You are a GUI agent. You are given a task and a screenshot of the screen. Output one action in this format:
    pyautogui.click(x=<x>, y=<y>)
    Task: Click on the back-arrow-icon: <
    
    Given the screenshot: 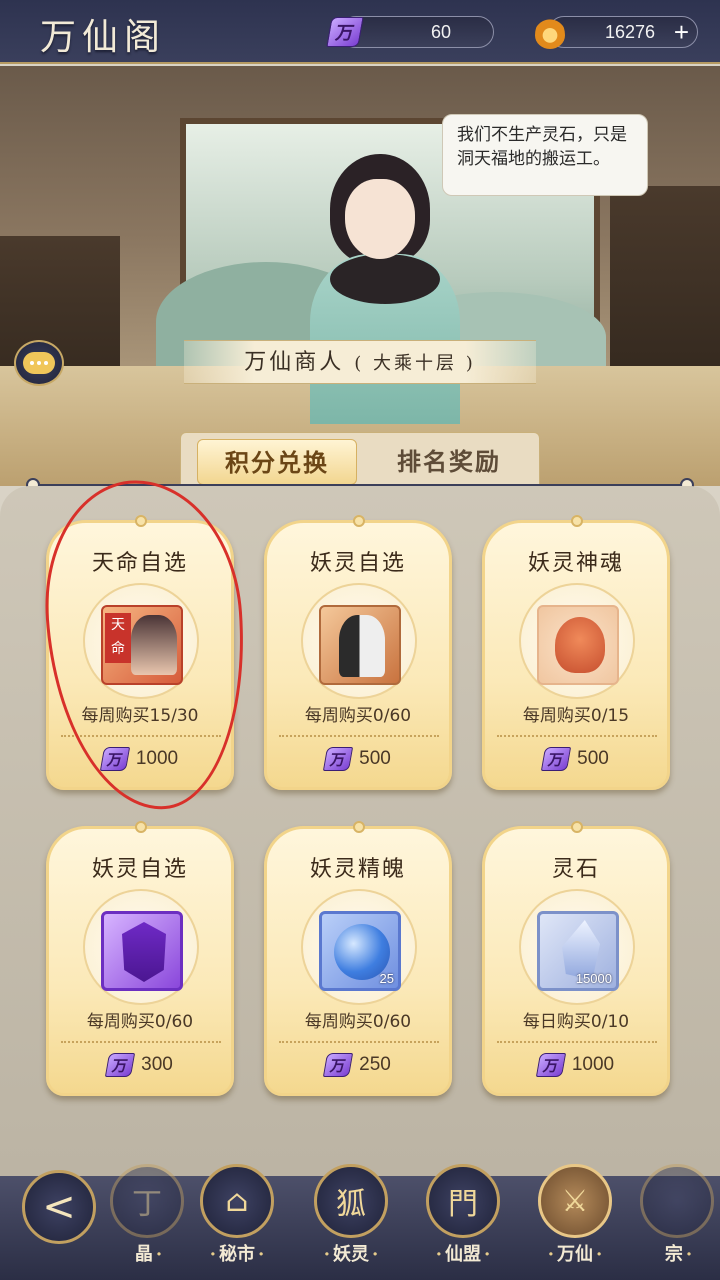 What is the action you would take?
    pyautogui.click(x=59, y=1207)
    